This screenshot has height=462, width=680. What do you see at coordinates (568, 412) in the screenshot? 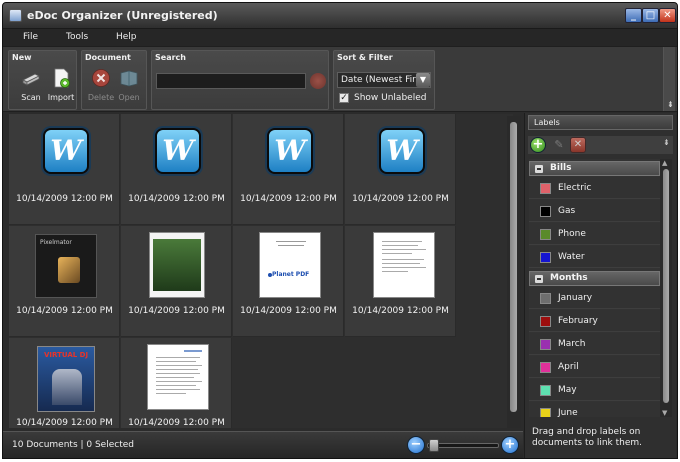
I see `label-name: June` at bounding box center [568, 412].